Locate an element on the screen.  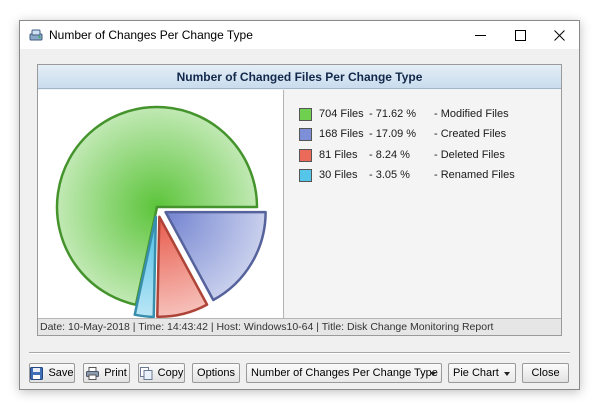
chart-title: Number of Changed Files Per Change Type is located at coordinates (299, 76).